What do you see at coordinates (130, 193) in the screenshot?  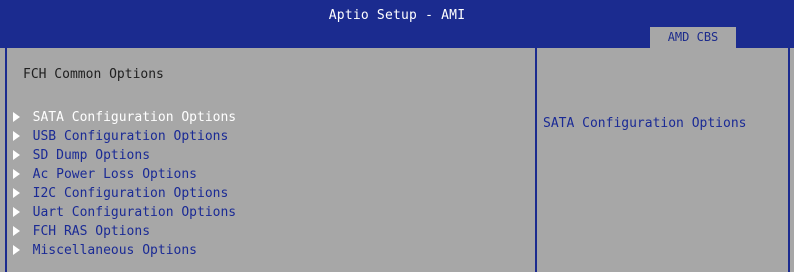 I see `menu-item-label: I2C Configuration Options` at bounding box center [130, 193].